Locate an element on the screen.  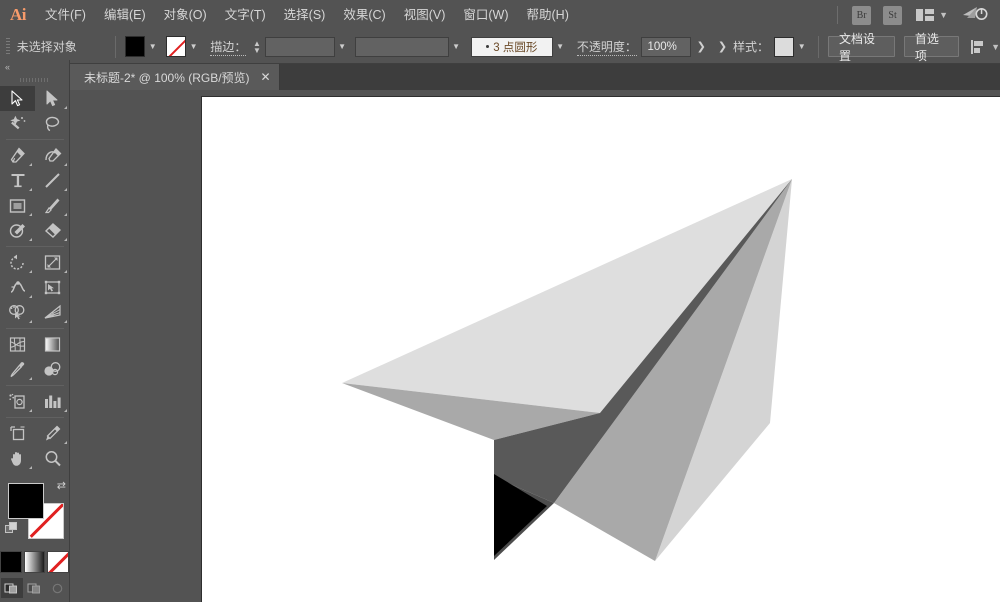
tool-lasso is located at coordinates (52, 123).